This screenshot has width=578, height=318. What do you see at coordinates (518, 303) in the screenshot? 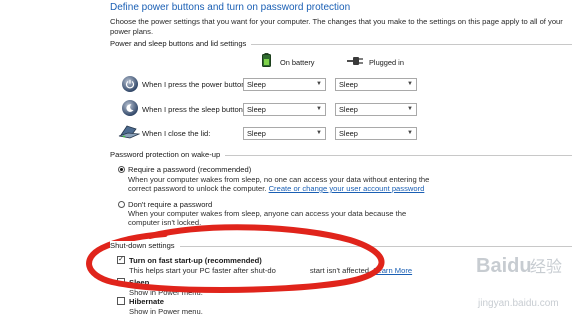
I see `svg-text: jingyan.baidu.com` at bounding box center [518, 303].